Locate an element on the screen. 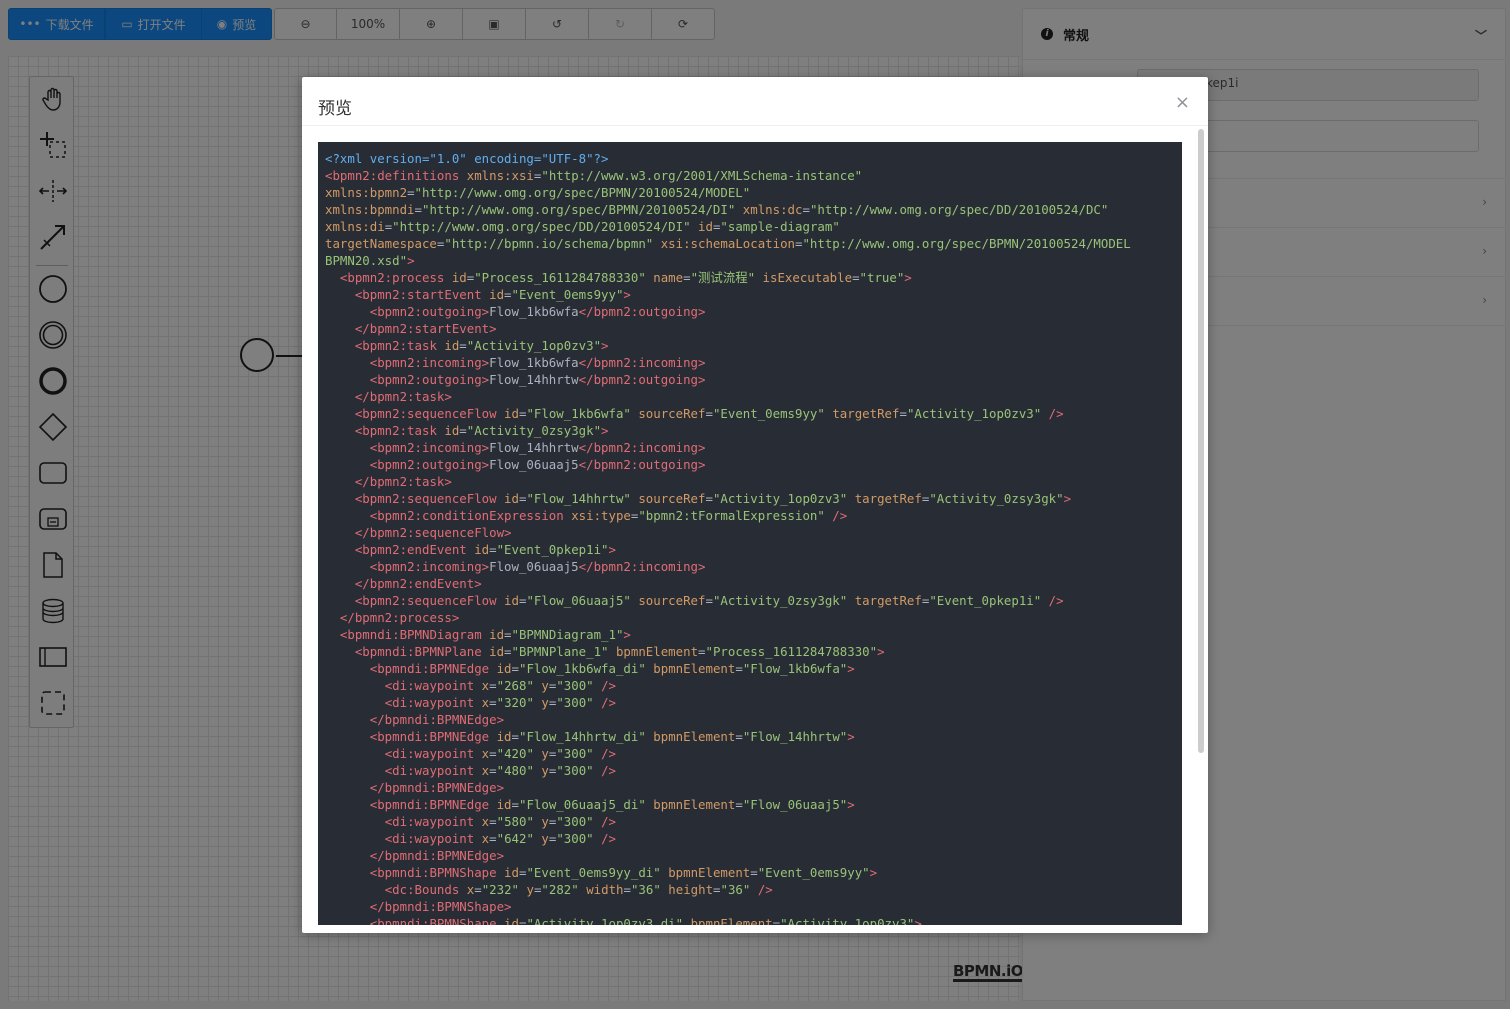 This screenshot has width=1510, height=1009. code-token: <bpmndi:BPMNEdge is located at coordinates (433, 736).